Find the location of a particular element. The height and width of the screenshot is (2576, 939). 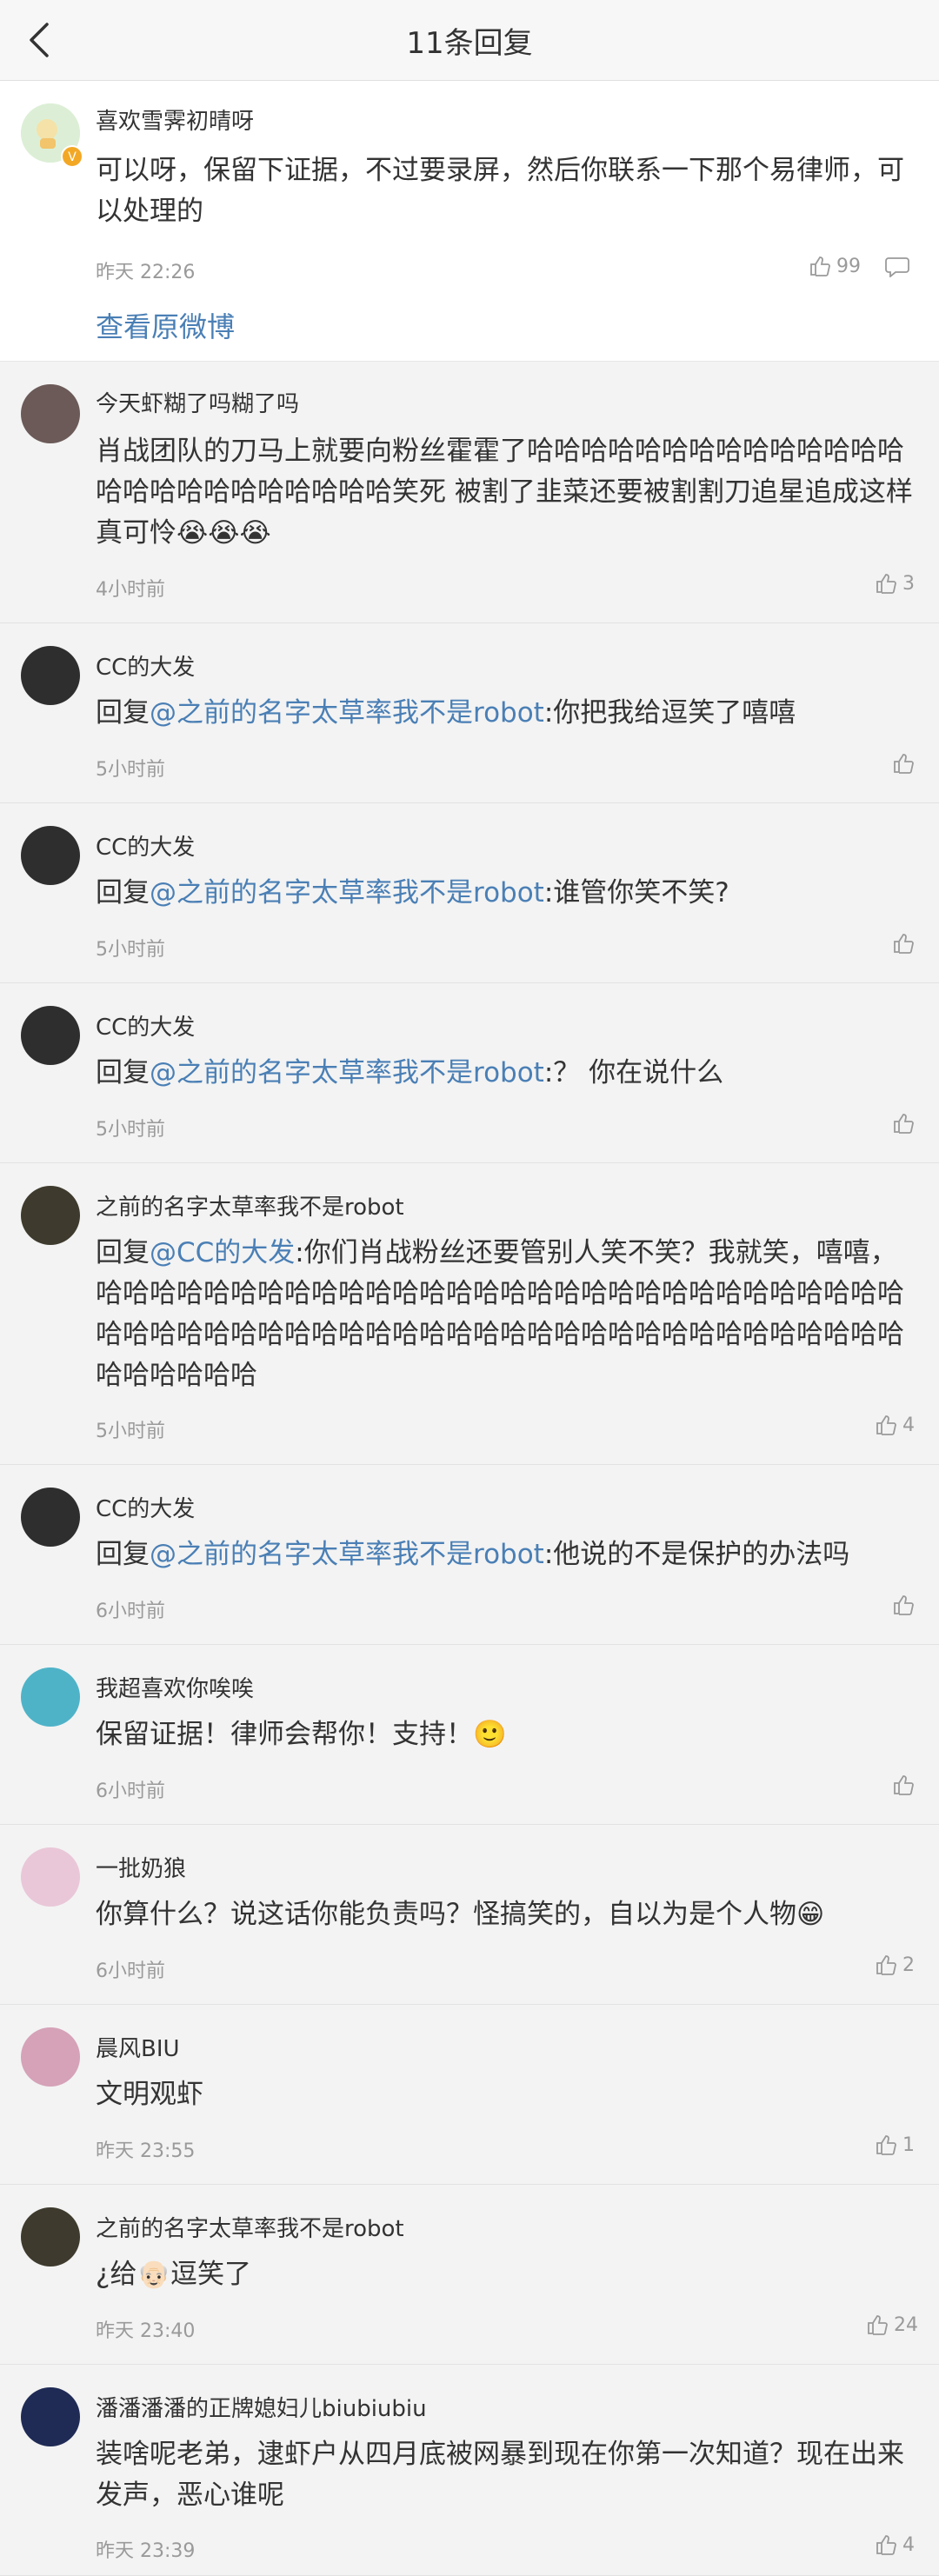

comment-body: 你算什么？说这话你能负责吗？怪搞笑的，自以为是个人物😁 is located at coordinates (461, 1914).